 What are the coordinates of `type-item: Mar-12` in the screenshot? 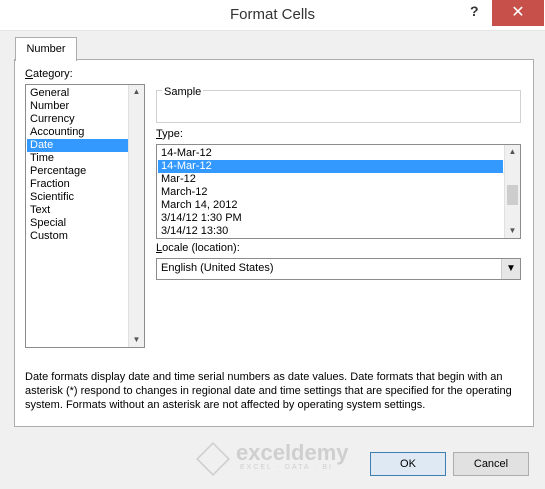 It's located at (330, 179).